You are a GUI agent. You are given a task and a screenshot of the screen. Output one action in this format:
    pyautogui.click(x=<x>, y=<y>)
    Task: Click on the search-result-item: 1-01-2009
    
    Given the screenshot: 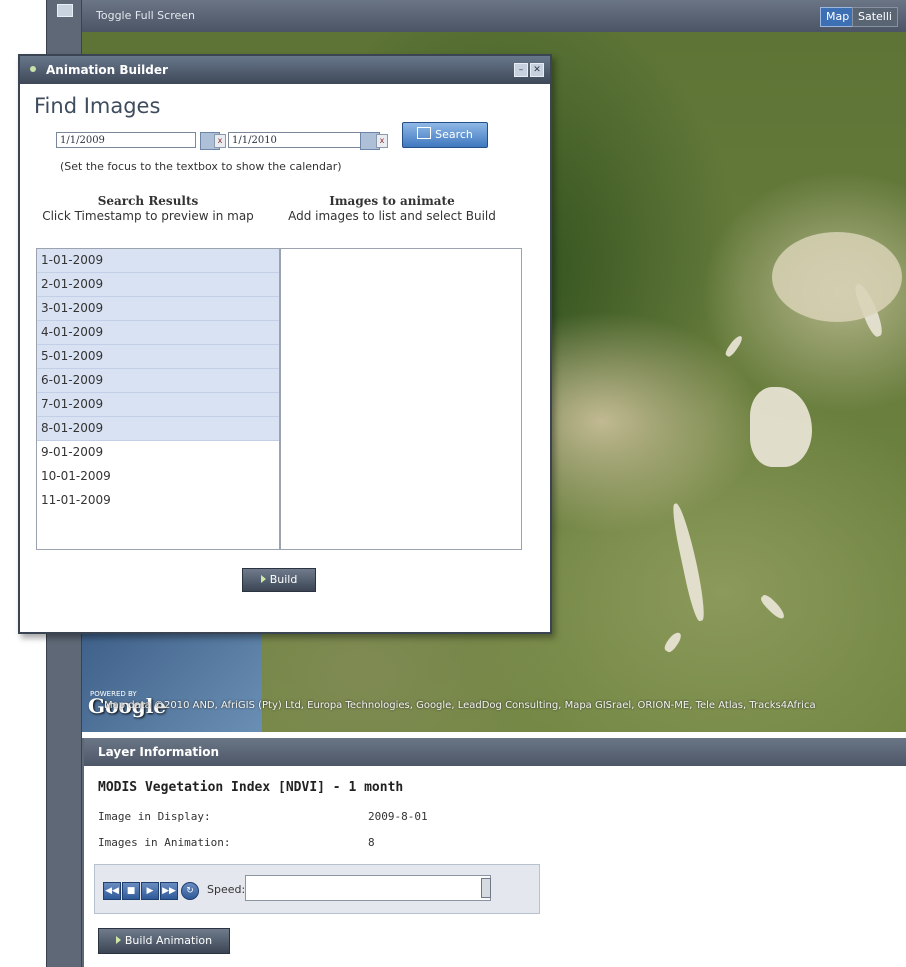 What is the action you would take?
    pyautogui.click(x=158, y=261)
    